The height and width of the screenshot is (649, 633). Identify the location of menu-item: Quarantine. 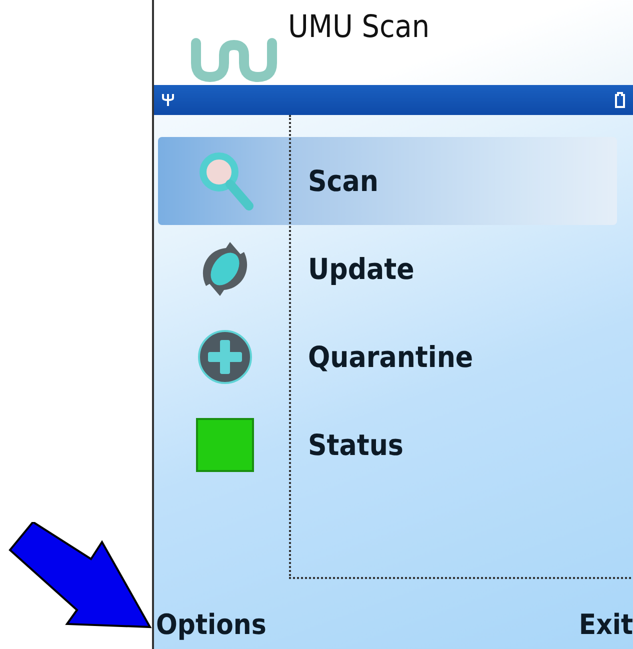
(387, 357).